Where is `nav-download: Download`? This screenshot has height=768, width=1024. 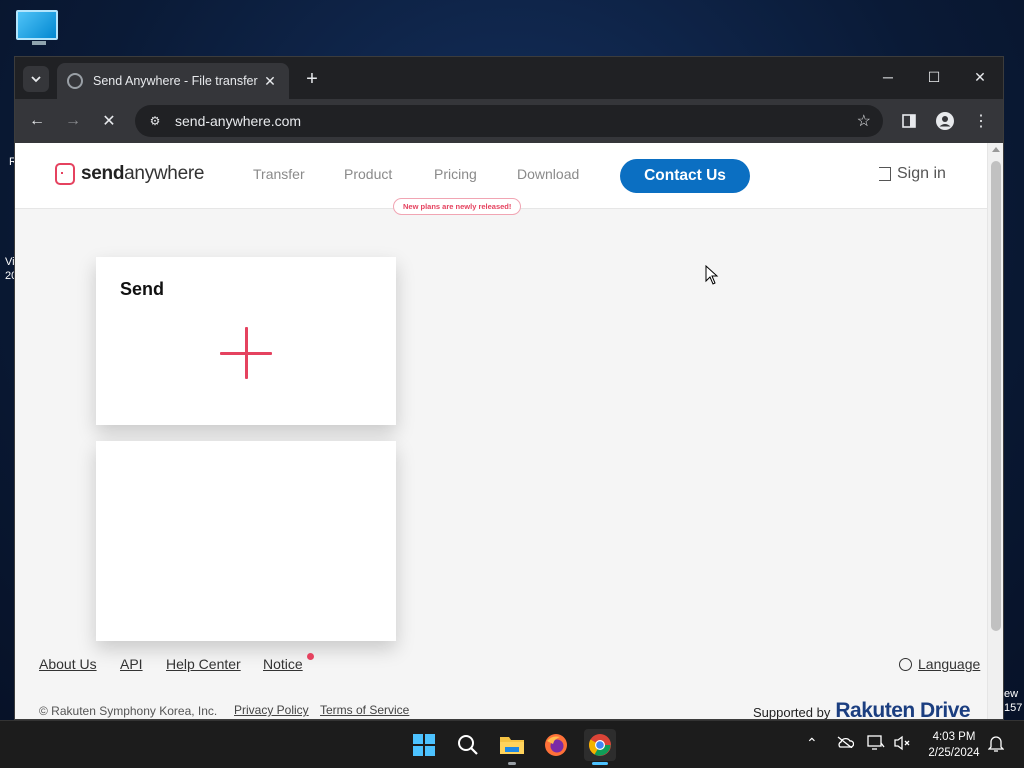 nav-download: Download is located at coordinates (548, 174).